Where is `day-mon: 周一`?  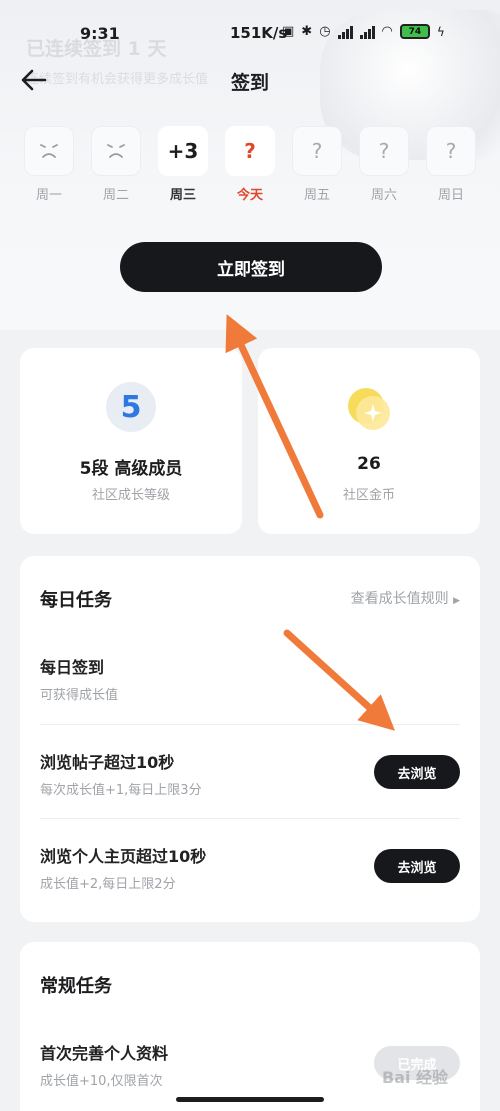
day-mon: 周一 is located at coordinates (49, 164).